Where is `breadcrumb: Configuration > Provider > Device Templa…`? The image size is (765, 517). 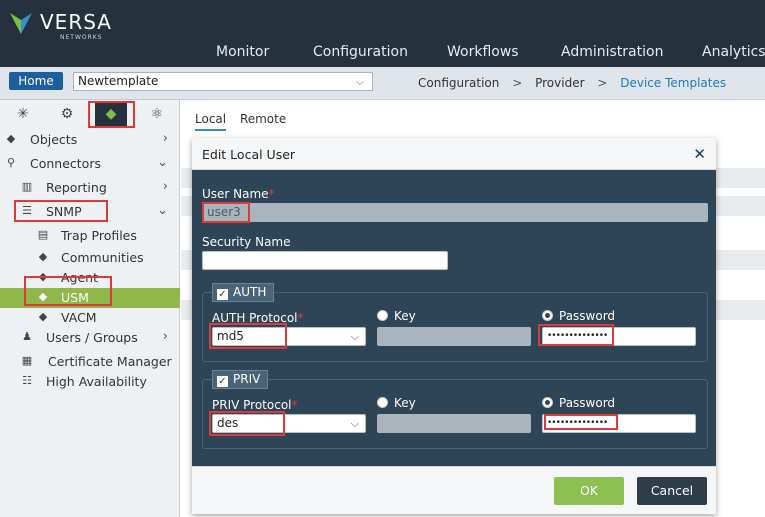 breadcrumb: Configuration > Provider > Device Templa… is located at coordinates (572, 83).